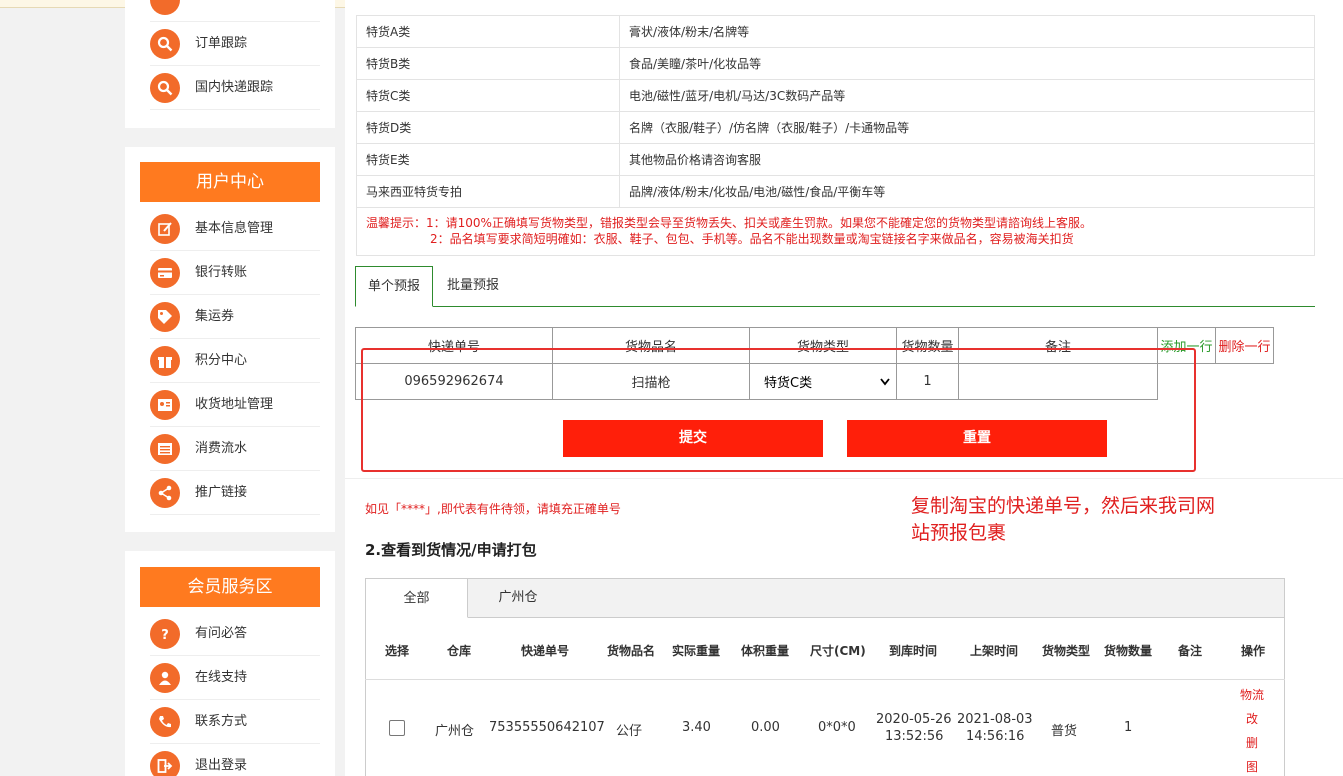  What do you see at coordinates (1064, 731) in the screenshot?
I see `row-type: 普货` at bounding box center [1064, 731].